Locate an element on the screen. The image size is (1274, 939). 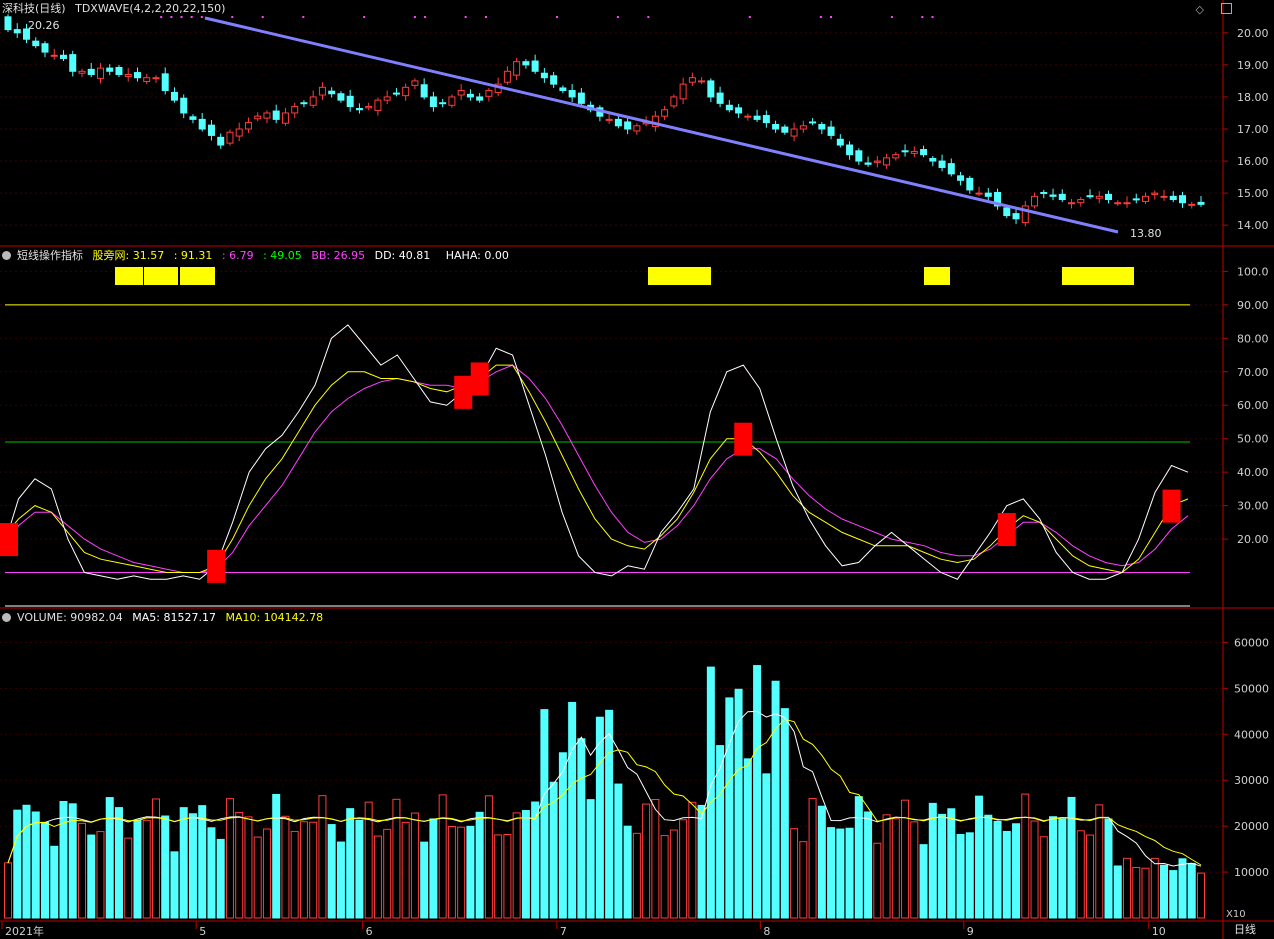
indicator-value-2: : 91.31 is located at coordinates (193, 255).